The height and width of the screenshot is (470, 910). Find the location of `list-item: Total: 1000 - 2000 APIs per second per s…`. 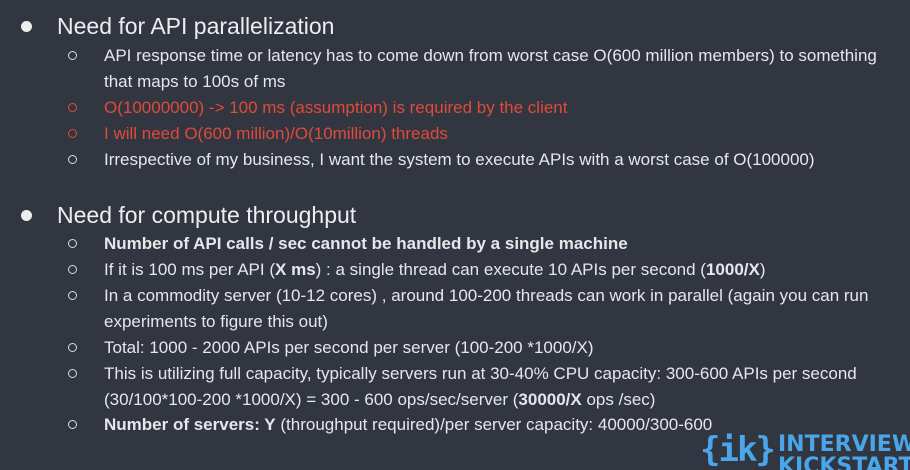

list-item: Total: 1000 - 2000 APIs per second per s… is located at coordinates (474, 348).